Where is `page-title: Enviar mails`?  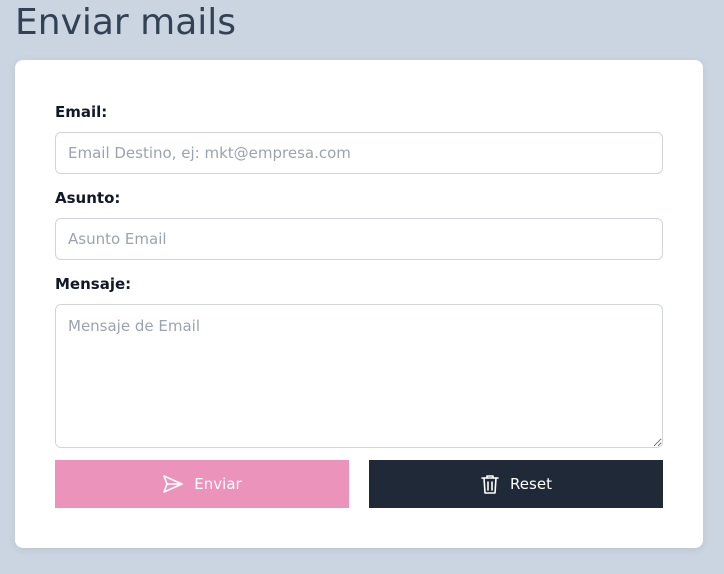
page-title: Enviar mails is located at coordinates (126, 22).